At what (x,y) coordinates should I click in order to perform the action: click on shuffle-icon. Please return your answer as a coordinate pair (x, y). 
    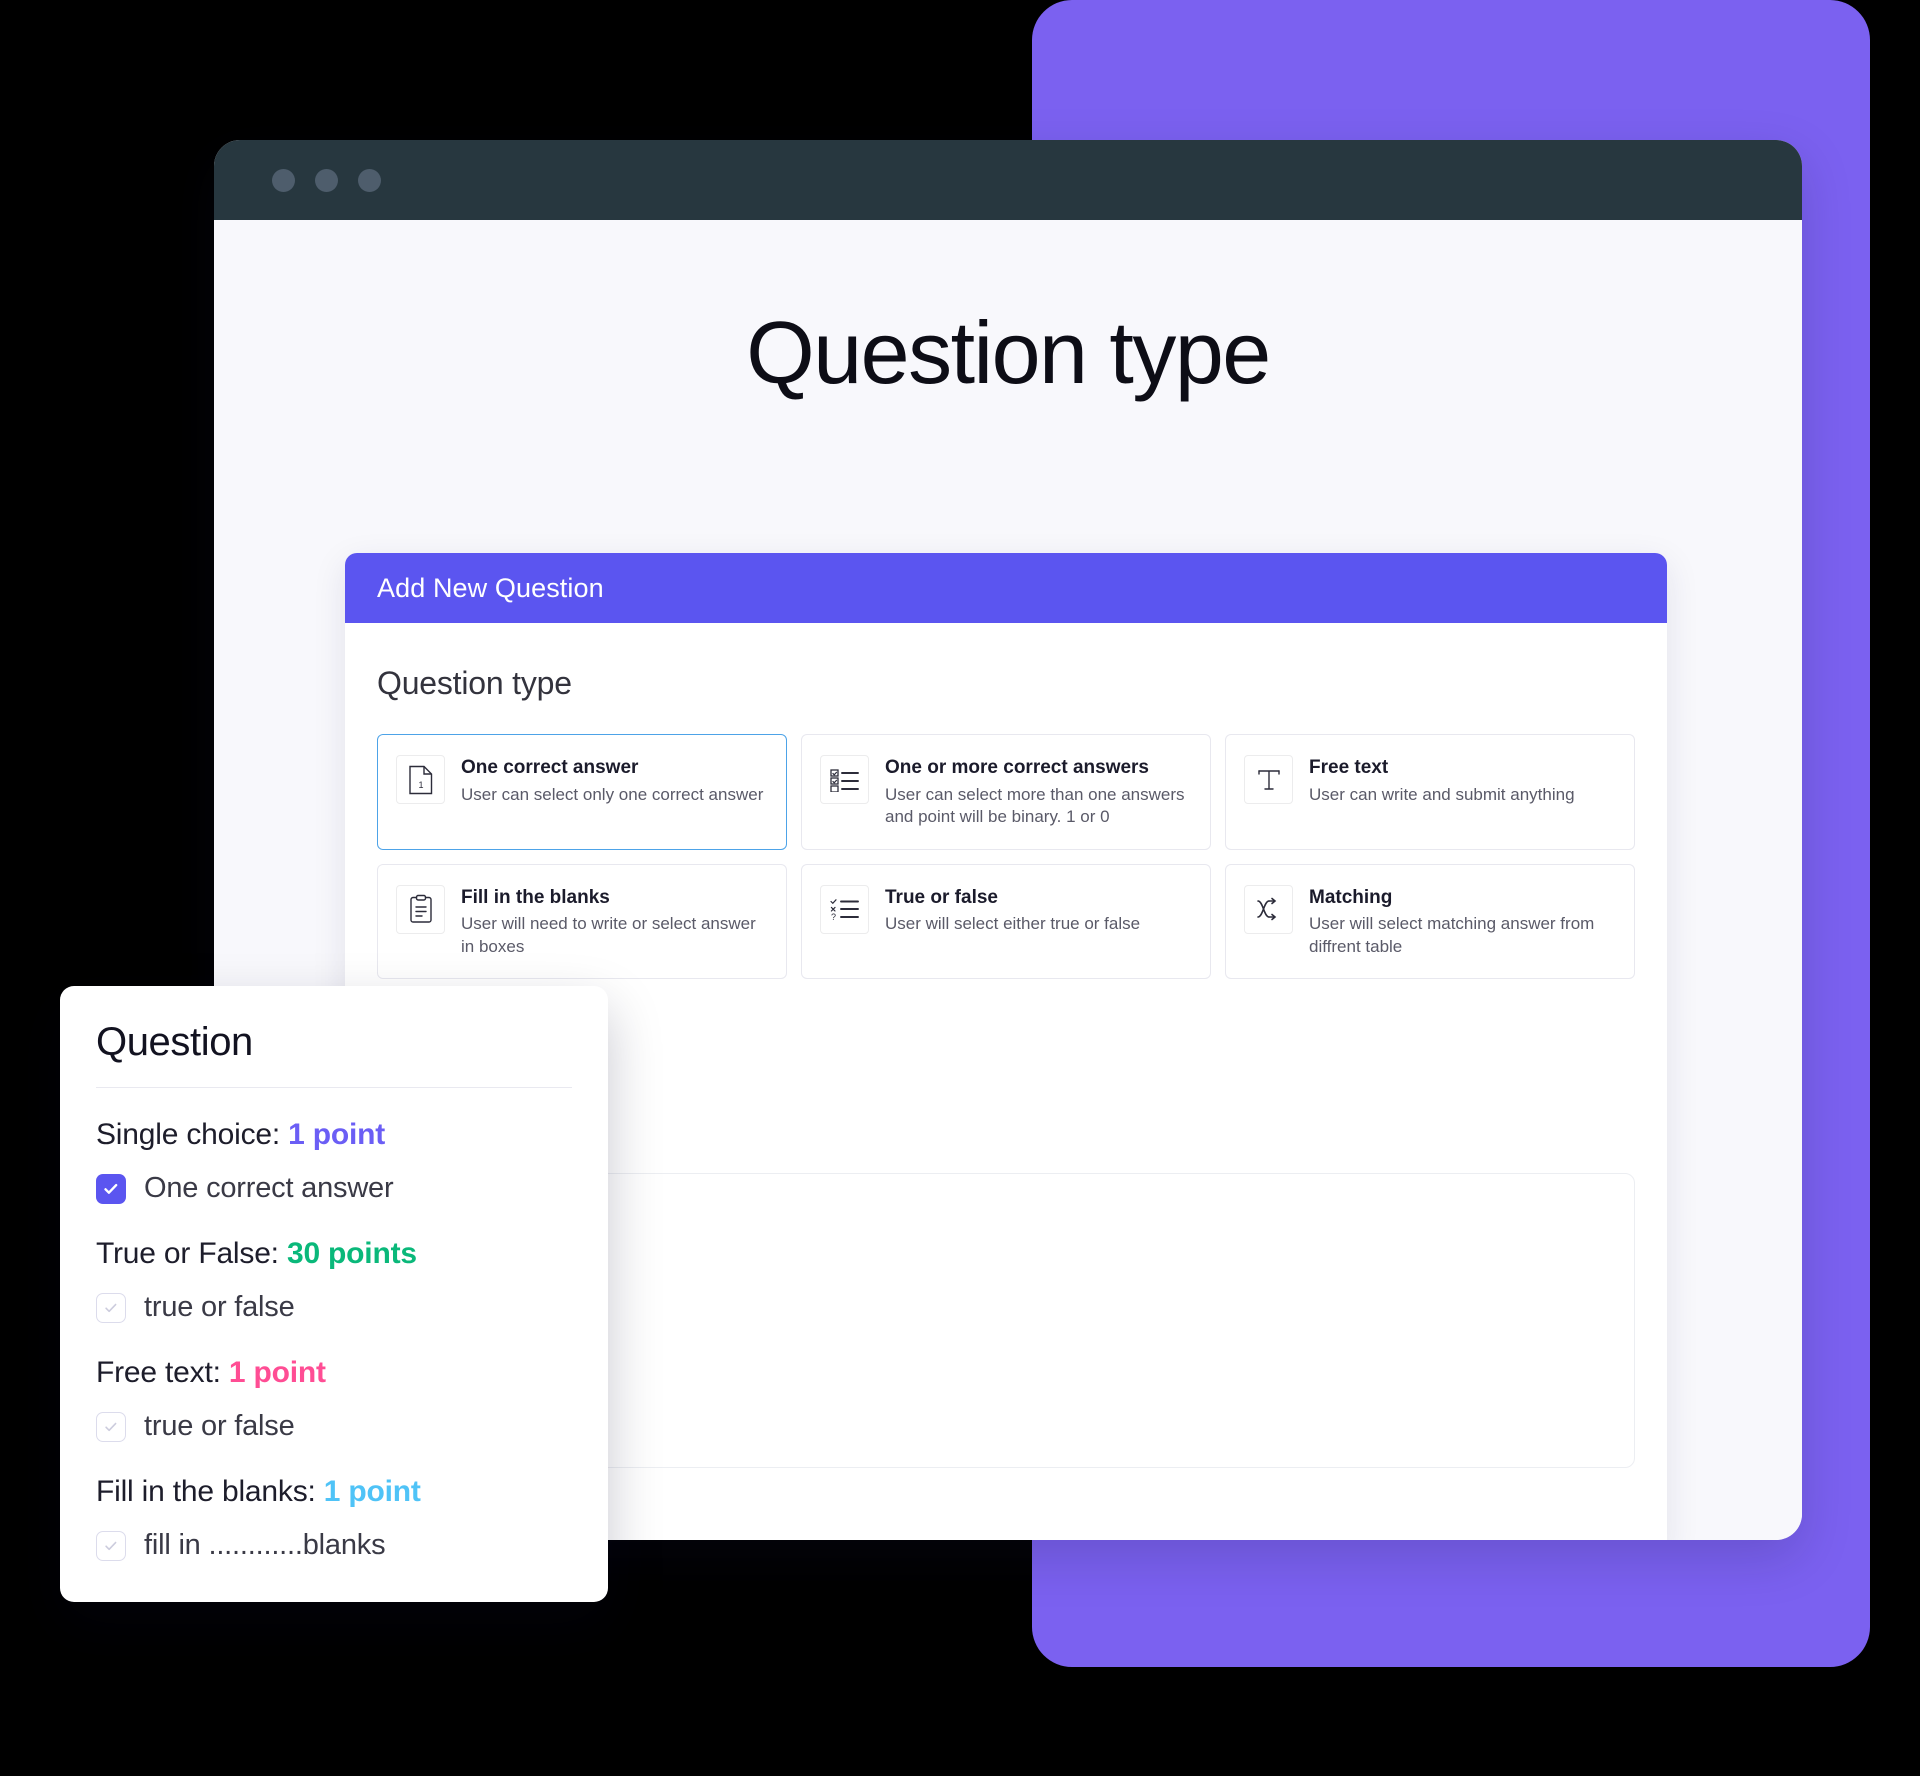
    Looking at the image, I should click on (1268, 909).